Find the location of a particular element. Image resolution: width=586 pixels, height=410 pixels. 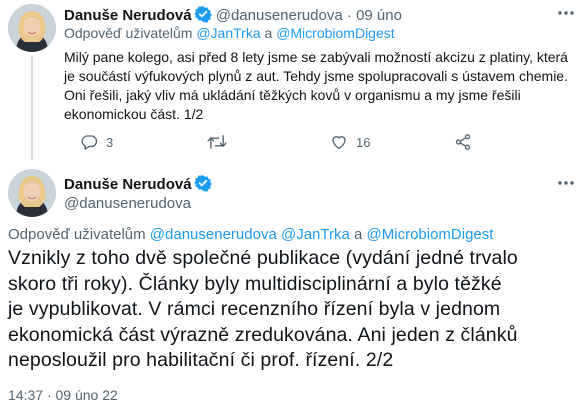

like-count: 16 is located at coordinates (363, 142).